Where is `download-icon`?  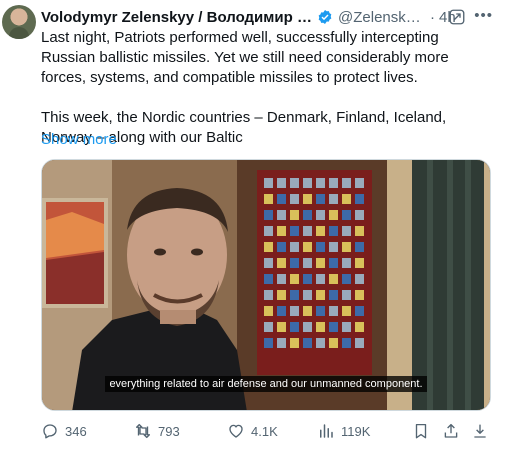 download-icon is located at coordinates (480, 431).